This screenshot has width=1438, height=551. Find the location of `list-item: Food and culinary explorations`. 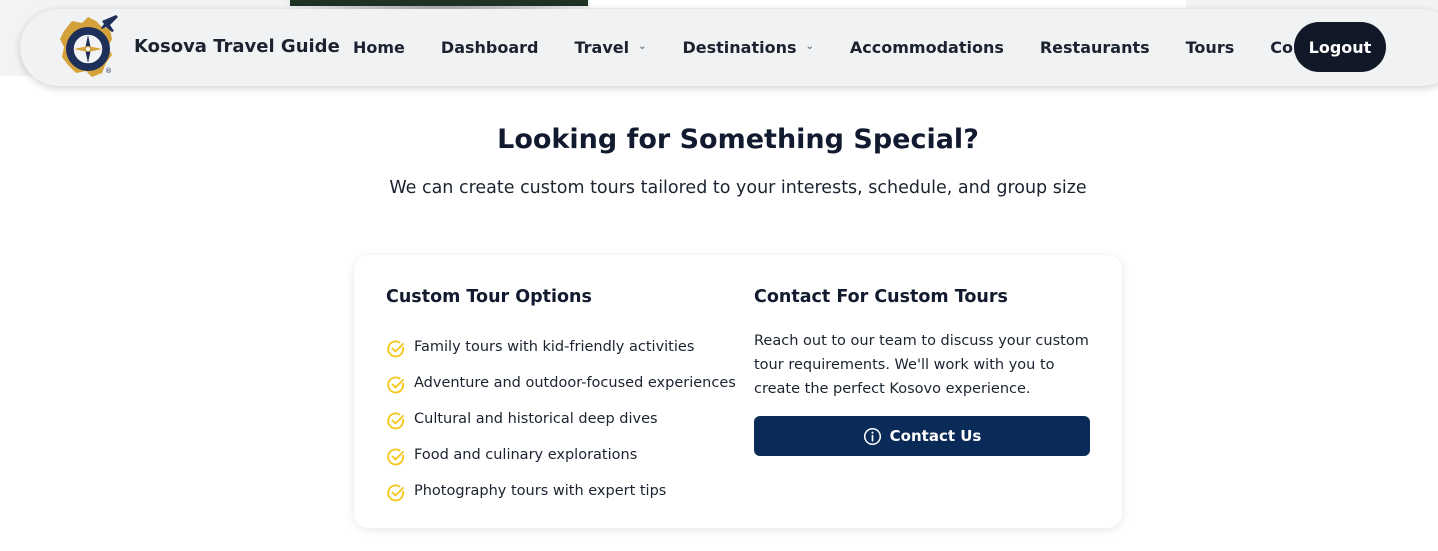

list-item: Food and culinary explorations is located at coordinates (561, 455).